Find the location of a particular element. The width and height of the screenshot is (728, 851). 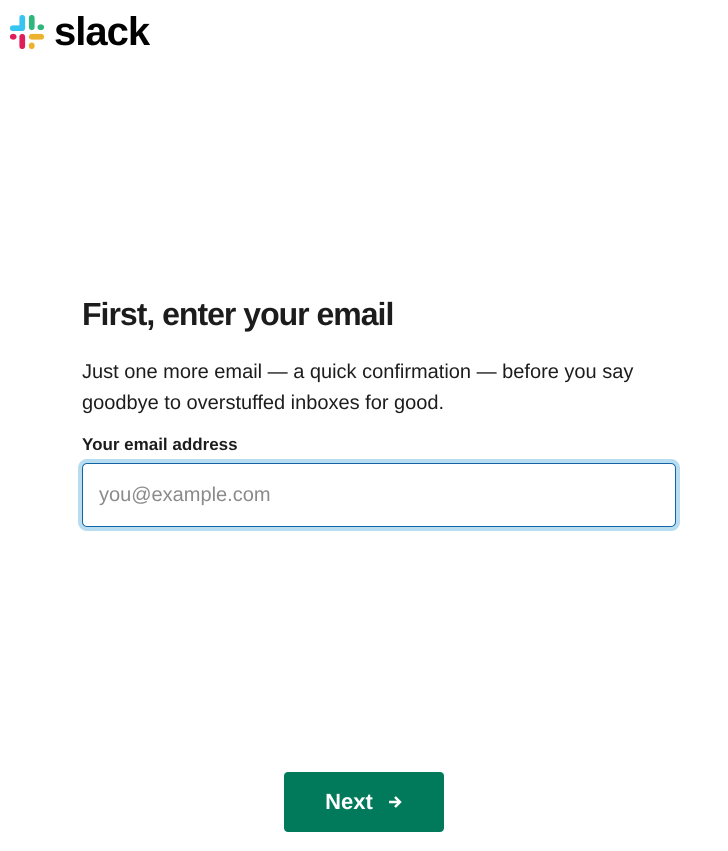

logo-wordmark: slack is located at coordinates (102, 32).